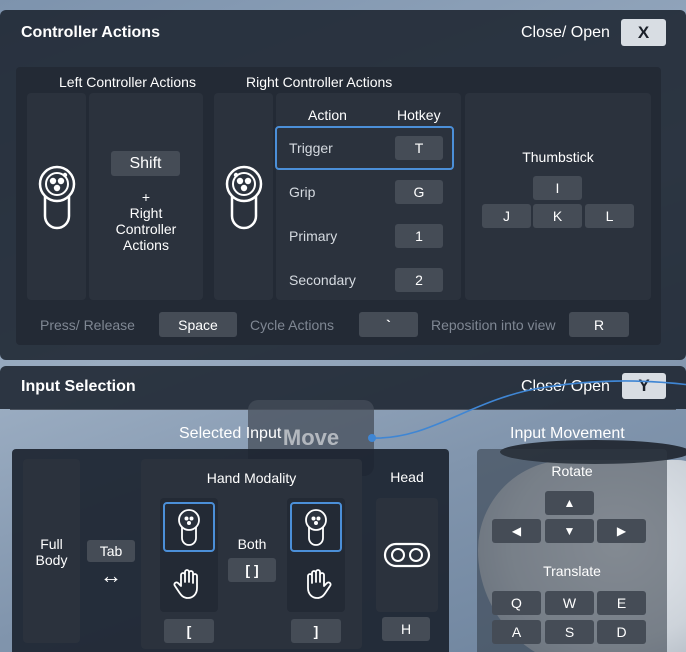  I want to click on right-controller-icon, so click(244, 197).